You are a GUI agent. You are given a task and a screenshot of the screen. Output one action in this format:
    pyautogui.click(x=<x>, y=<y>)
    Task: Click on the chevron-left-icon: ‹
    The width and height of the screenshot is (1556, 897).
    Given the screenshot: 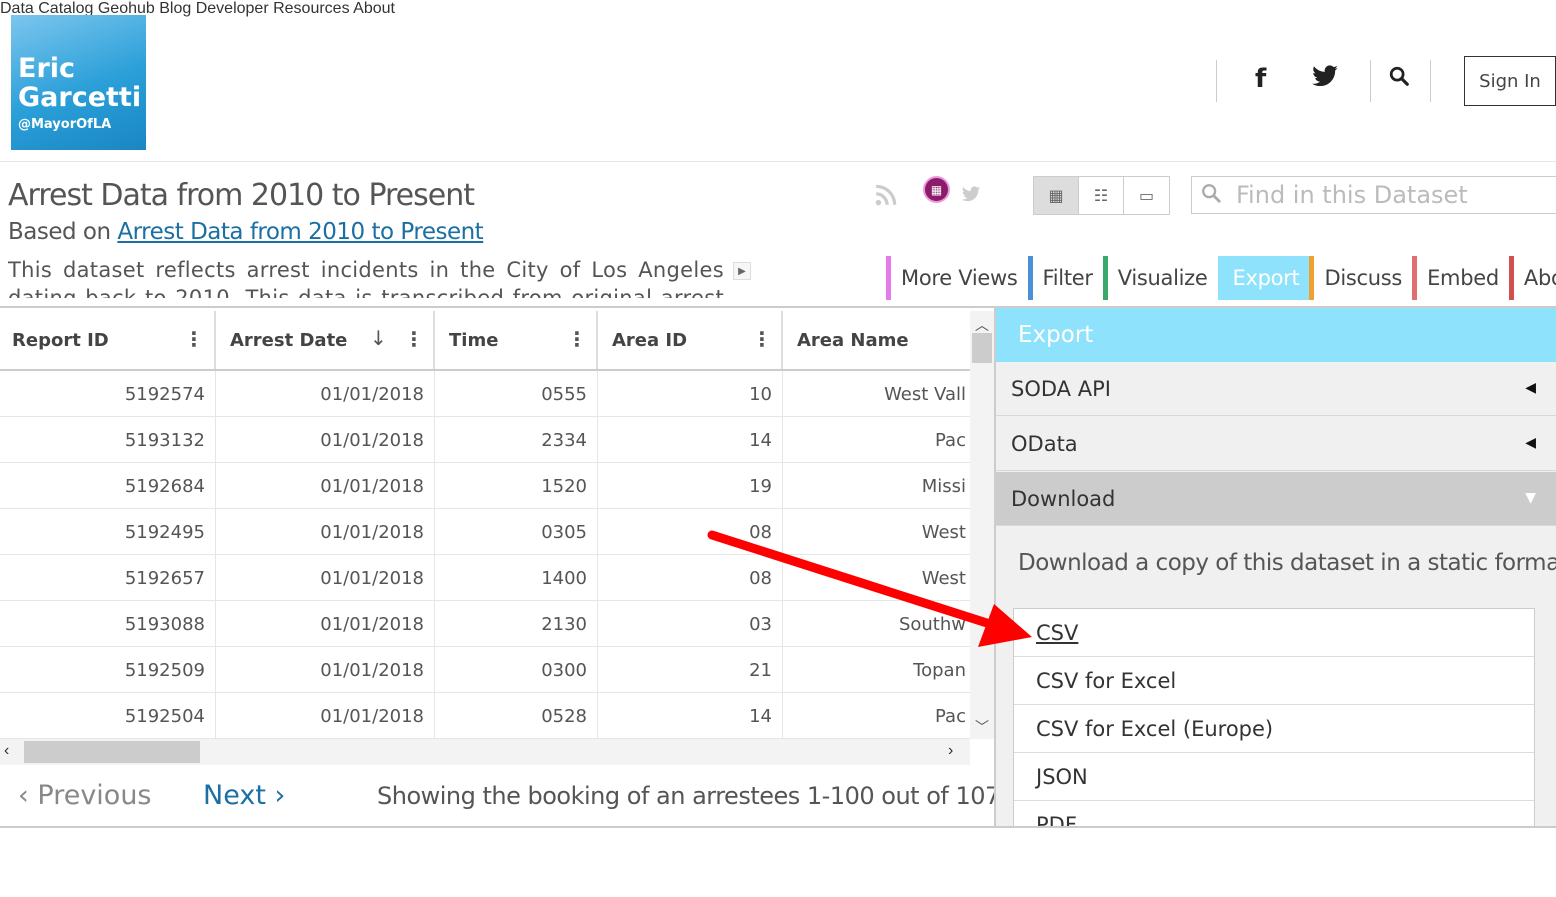 What is the action you would take?
    pyautogui.click(x=28, y=795)
    